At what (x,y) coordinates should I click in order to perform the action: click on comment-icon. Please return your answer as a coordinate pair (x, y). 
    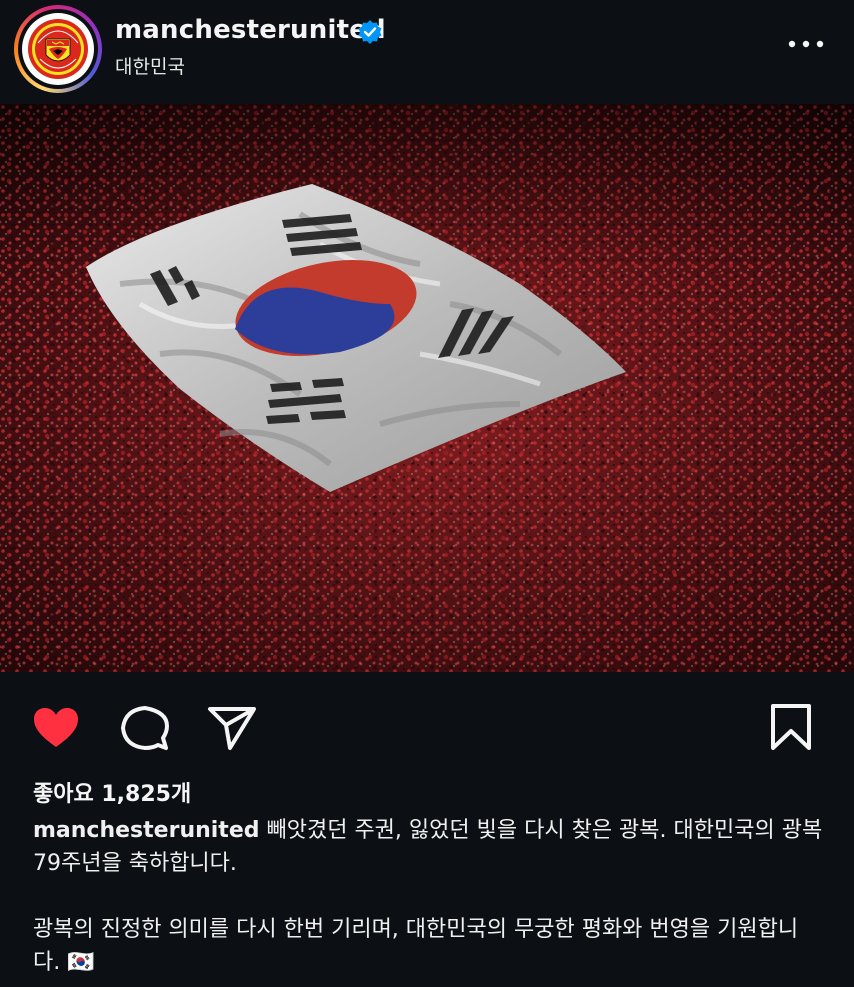
    Looking at the image, I should click on (145, 728).